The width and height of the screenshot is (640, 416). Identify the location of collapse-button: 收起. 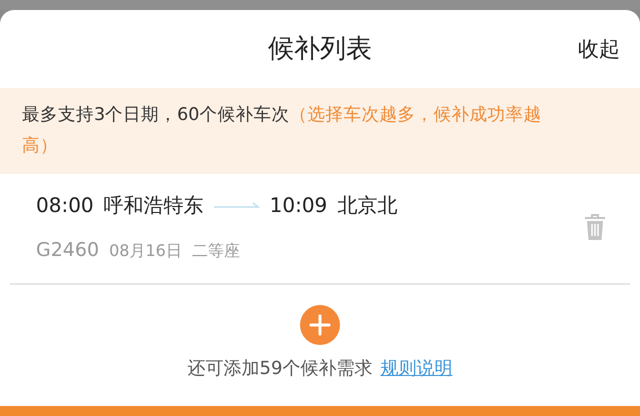
(599, 50).